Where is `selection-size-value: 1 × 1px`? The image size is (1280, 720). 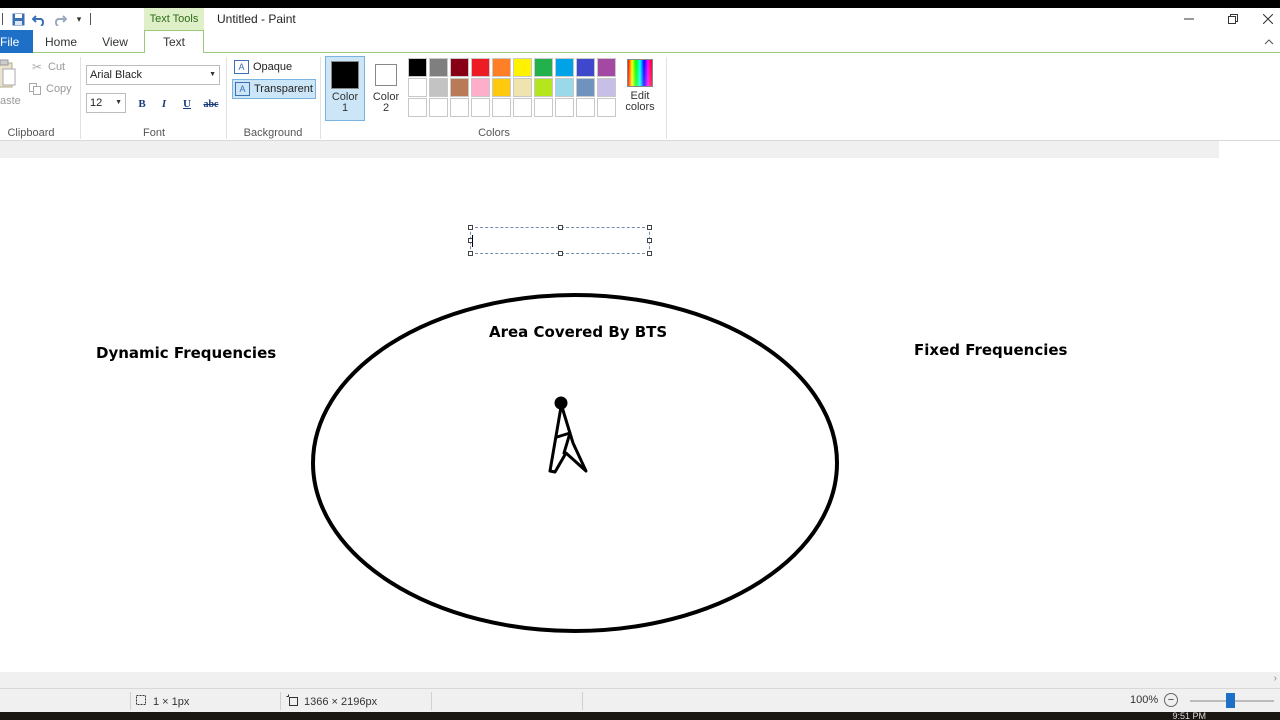 selection-size-value: 1 × 1px is located at coordinates (171, 701).